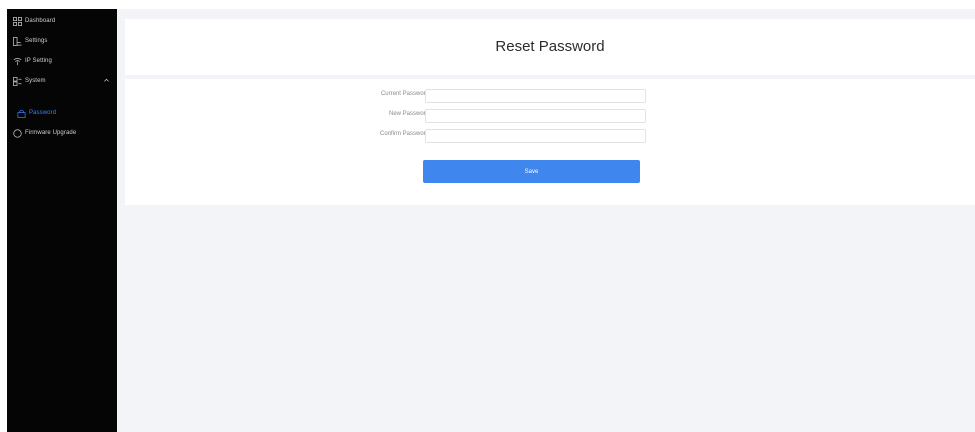 This screenshot has width=975, height=432. I want to click on form-row-new-password: New Password, so click(550, 116).